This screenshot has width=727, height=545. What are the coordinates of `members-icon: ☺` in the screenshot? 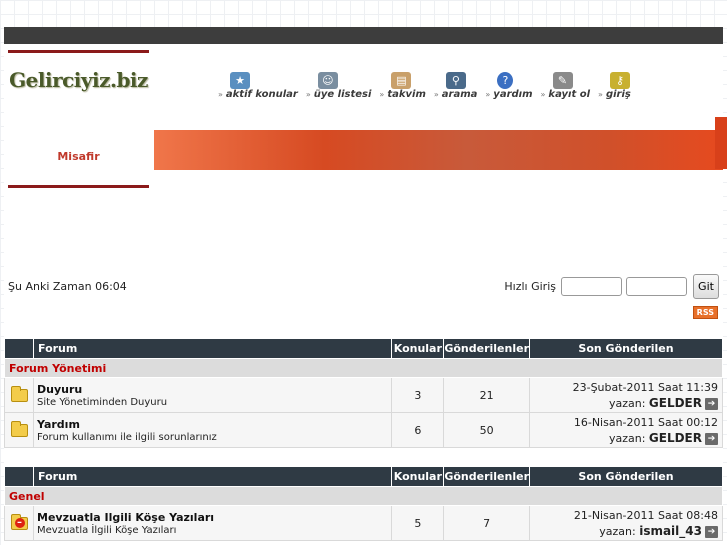 It's located at (327, 80).